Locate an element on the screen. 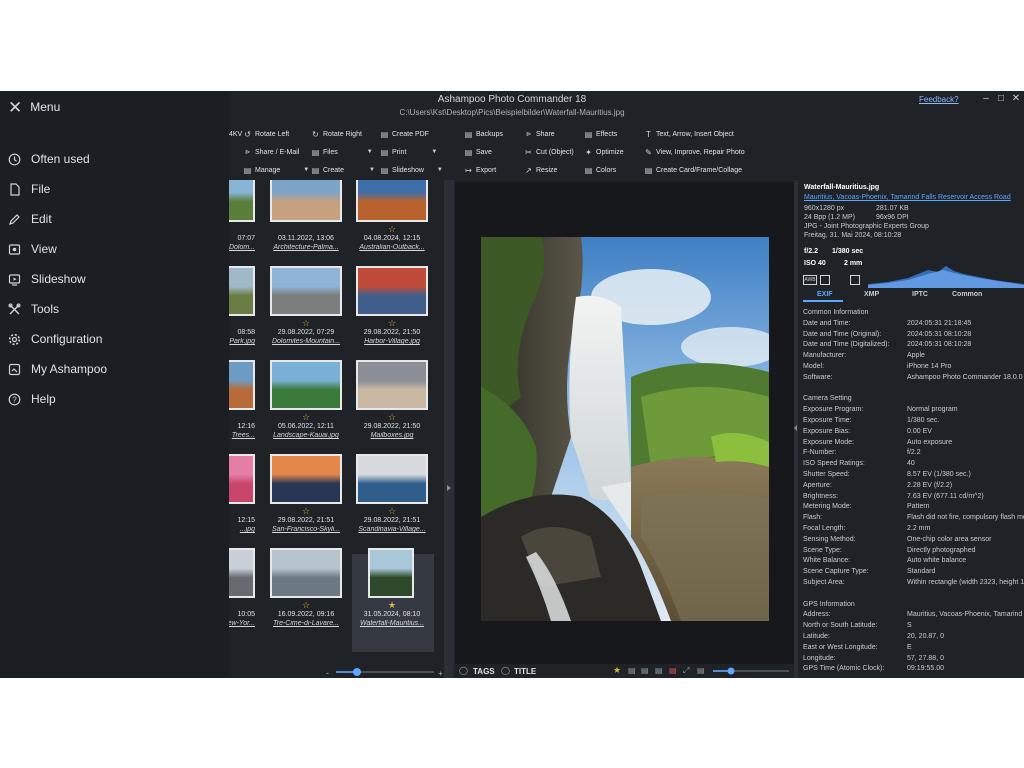 Image resolution: width=1024 pixels, height=768 pixels. rating-star-filled-icon: ★ is located at coordinates (392, 605).